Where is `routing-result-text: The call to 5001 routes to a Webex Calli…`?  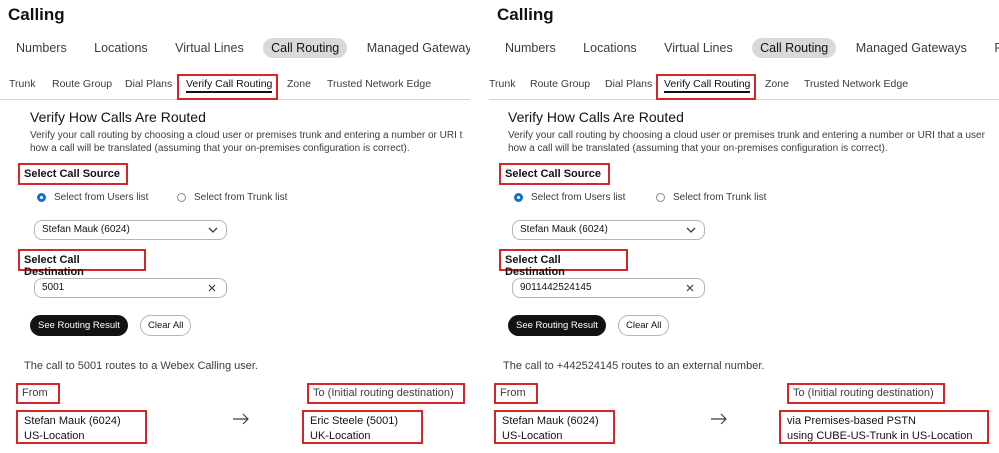
routing-result-text: The call to 5001 routes to a Webex Calli… is located at coordinates (141, 366).